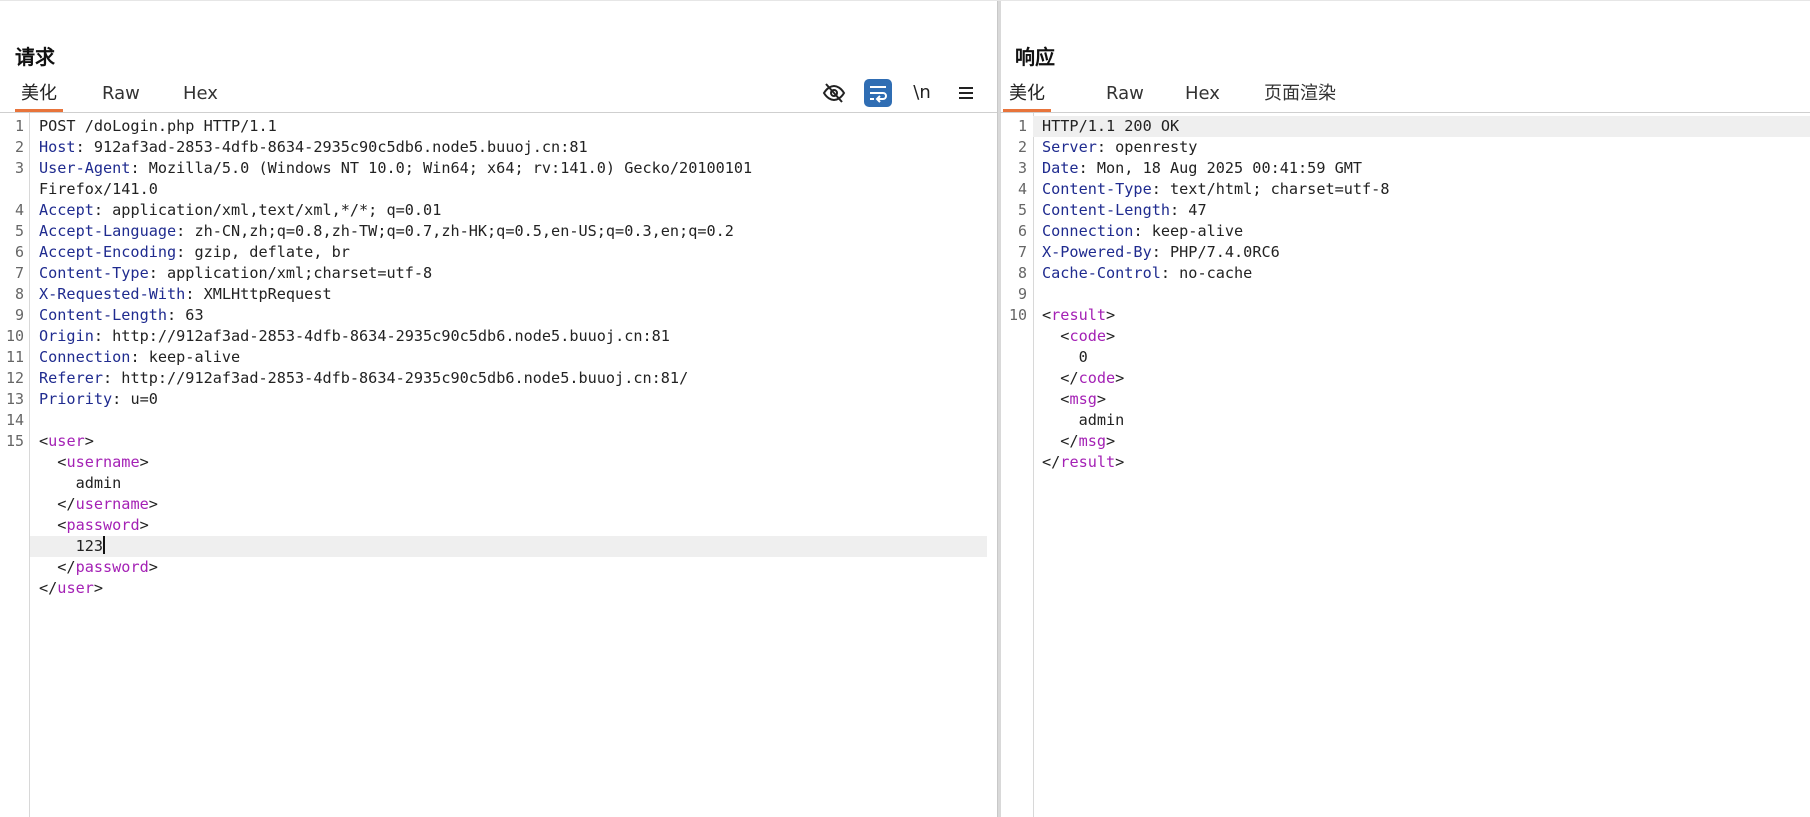 This screenshot has width=1810, height=817. I want to click on header-line: 6 Accept-Encoding: gzip, deflate, br, so click(182, 252).